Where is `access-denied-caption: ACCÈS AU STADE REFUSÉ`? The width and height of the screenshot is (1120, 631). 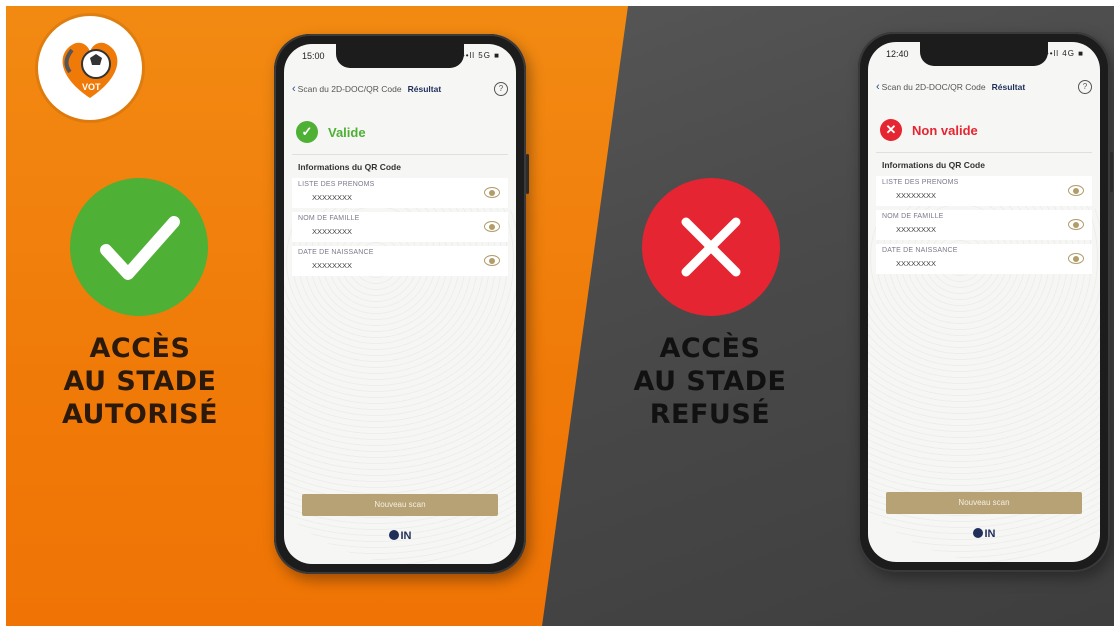
access-denied-caption: ACCÈS AU STADE REFUSÉ is located at coordinates (710, 381).